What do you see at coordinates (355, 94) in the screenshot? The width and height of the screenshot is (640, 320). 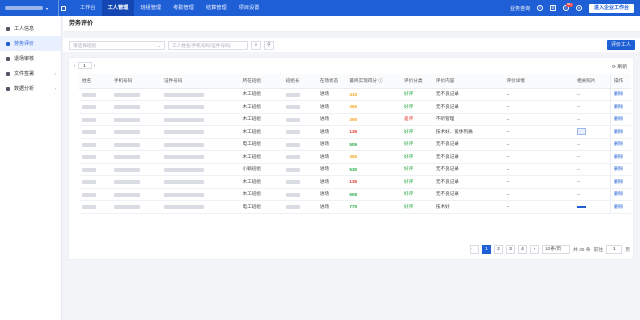 I see `table-row: 木工班组 进场 415 好评 无不良记录 -- -- 删除` at bounding box center [355, 94].